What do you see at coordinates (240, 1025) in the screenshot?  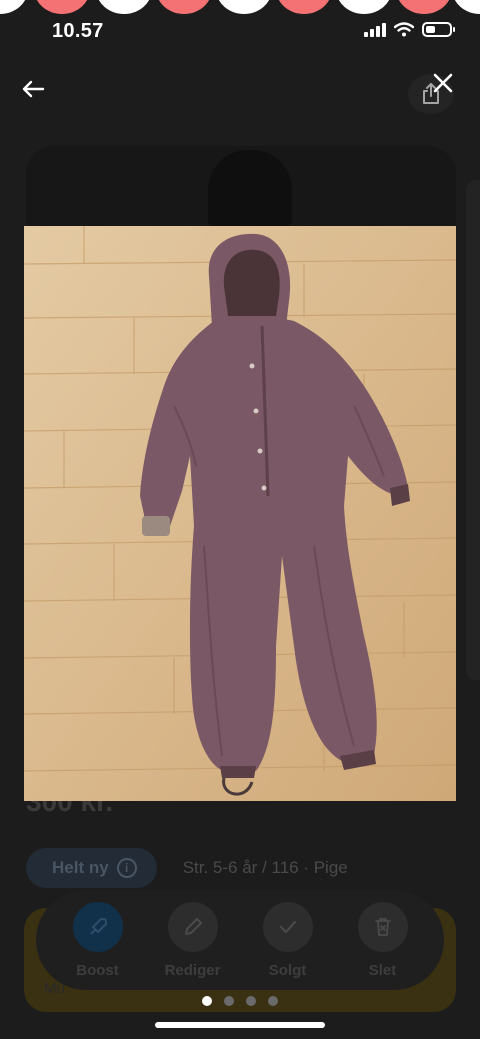 I see `home-indicator` at bounding box center [240, 1025].